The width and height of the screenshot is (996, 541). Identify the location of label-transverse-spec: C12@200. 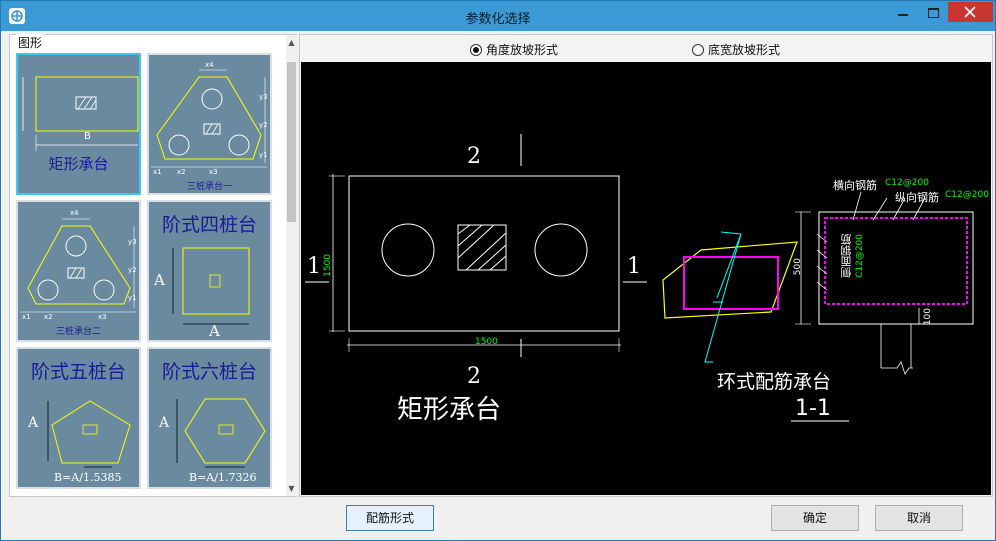
(907, 183).